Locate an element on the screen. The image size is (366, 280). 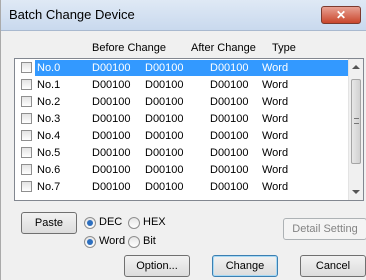
list-item: No.6 D00100 D00100 D00100 Word is located at coordinates (182, 170).